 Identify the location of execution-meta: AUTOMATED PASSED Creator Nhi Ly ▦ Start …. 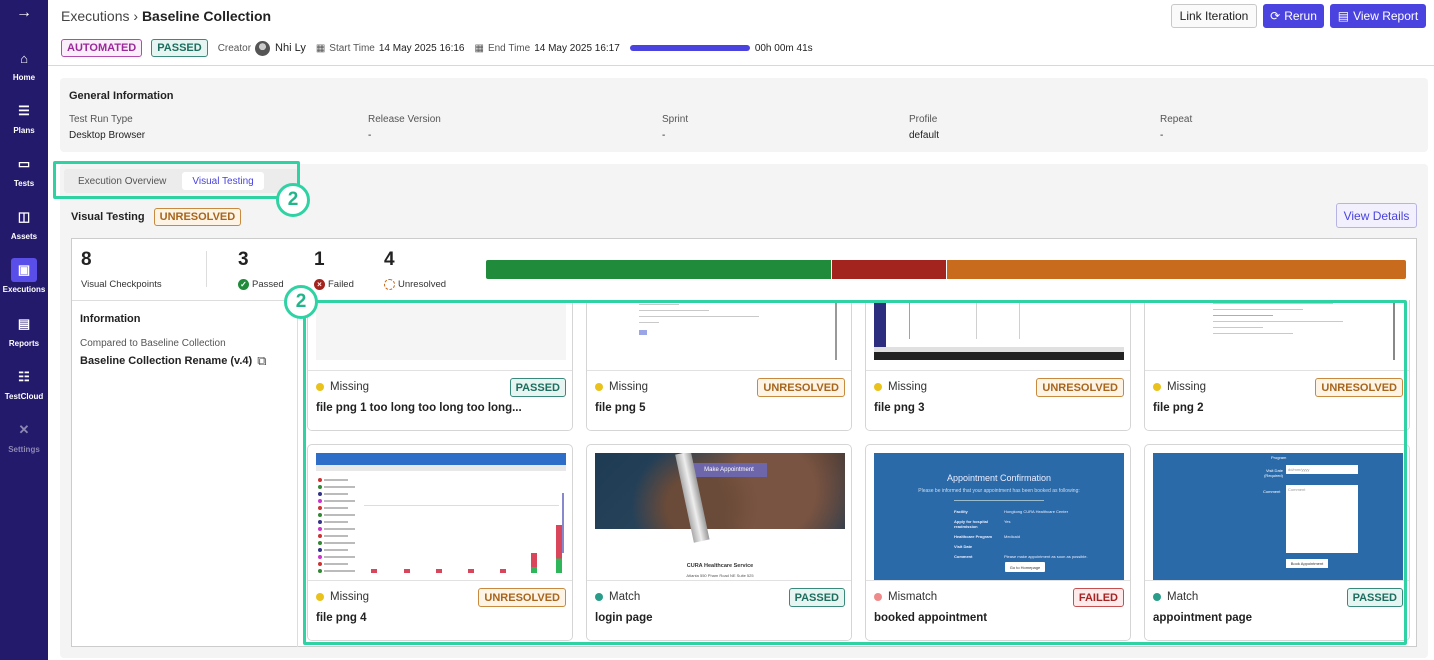
(437, 48).